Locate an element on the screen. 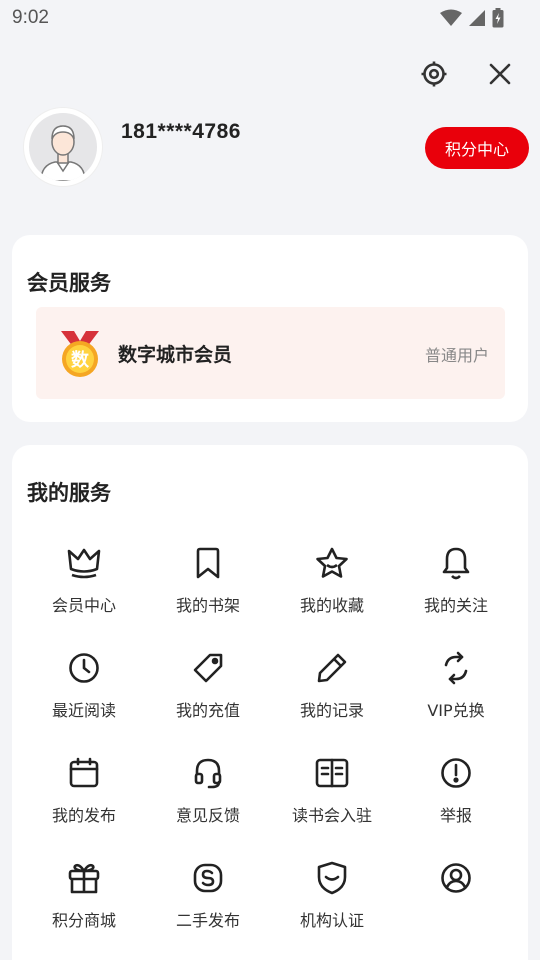 This screenshot has height=960, width=540. service-label: 读书会入驻 is located at coordinates (331, 815).